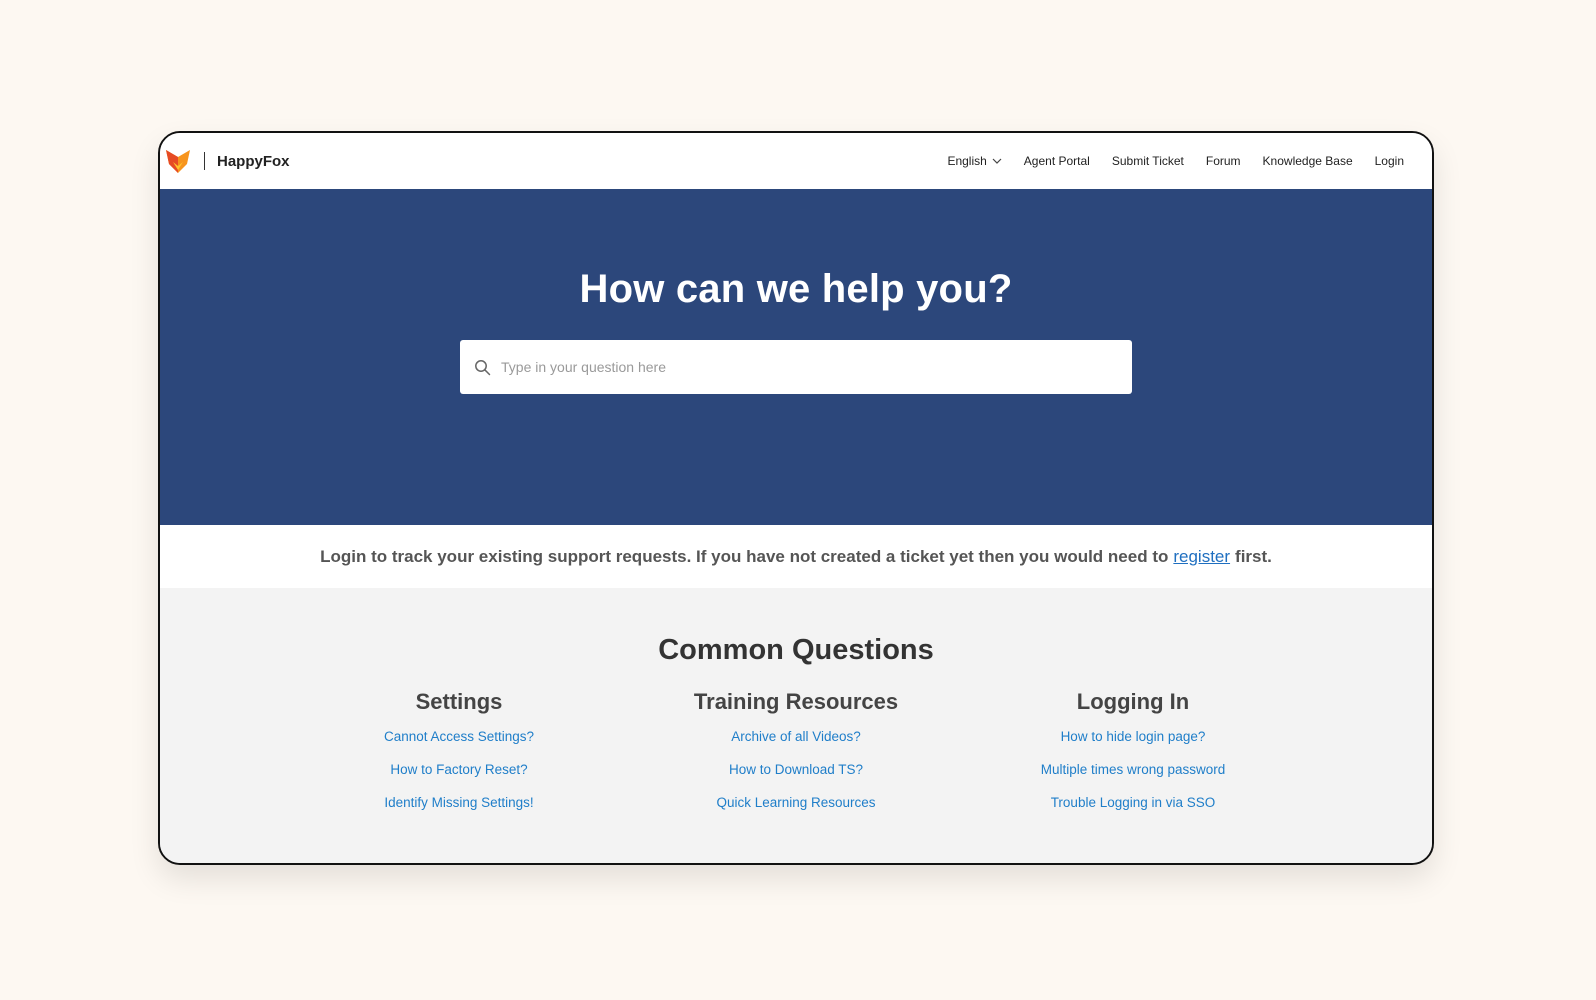  What do you see at coordinates (459, 701) in the screenshot?
I see `category-title: Settings` at bounding box center [459, 701].